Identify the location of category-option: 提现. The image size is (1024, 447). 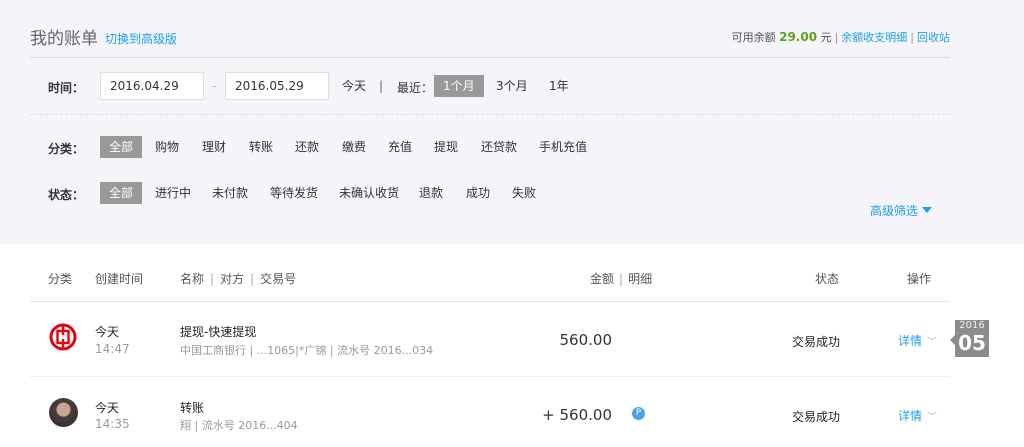
(446, 147).